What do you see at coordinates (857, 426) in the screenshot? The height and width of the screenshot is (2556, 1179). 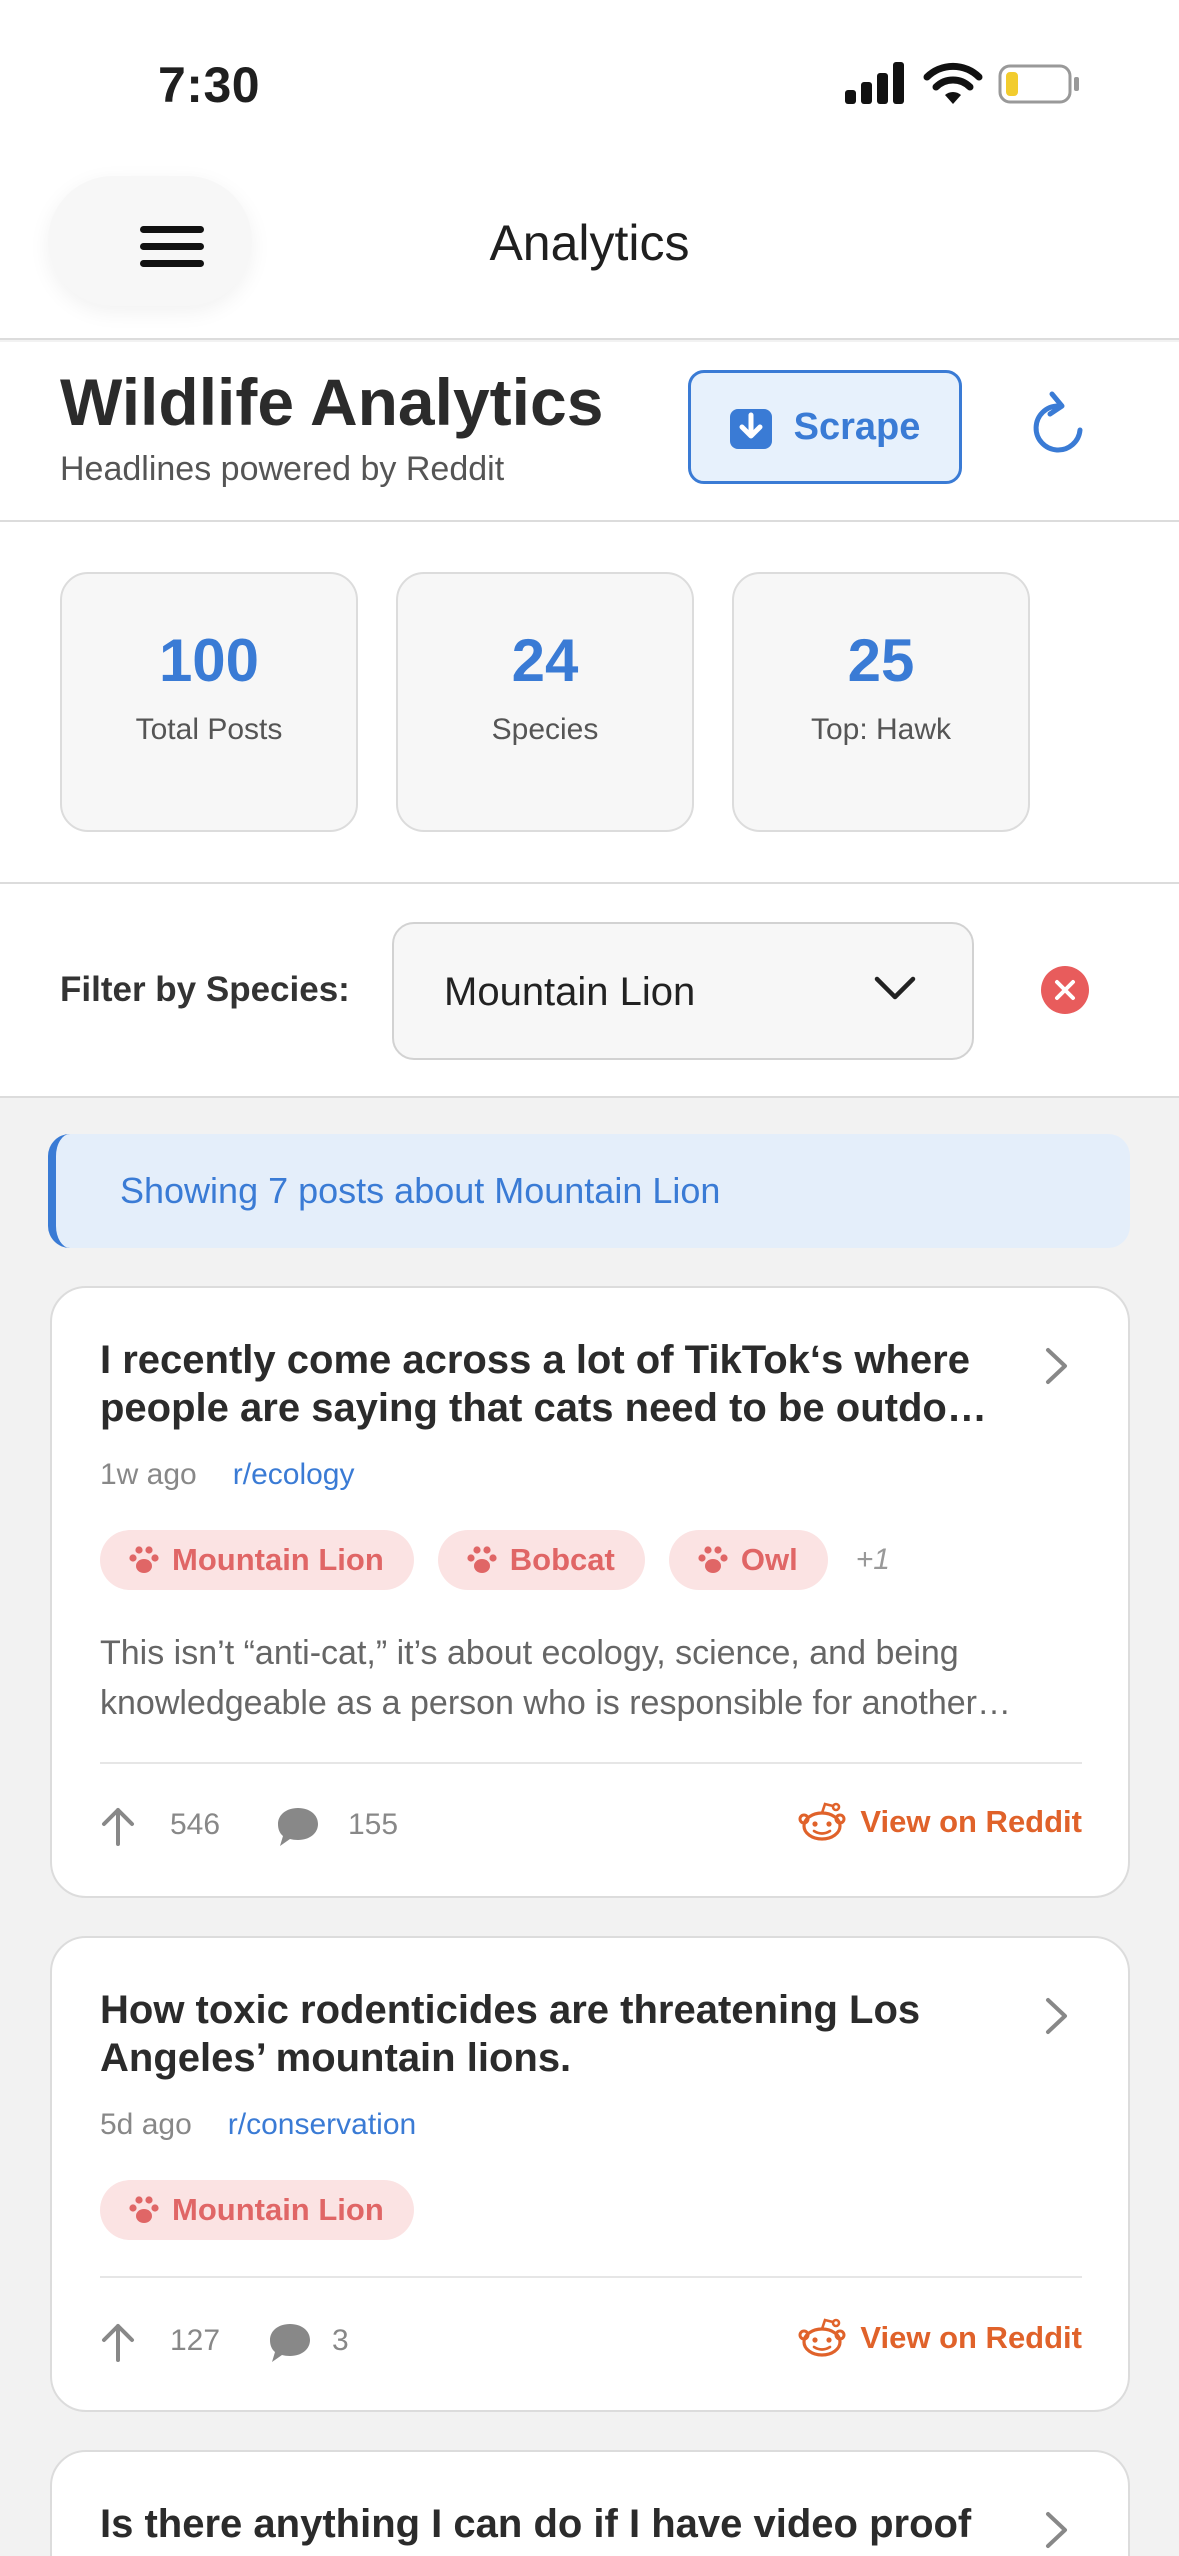 I see `scrape-label: Scrape` at bounding box center [857, 426].